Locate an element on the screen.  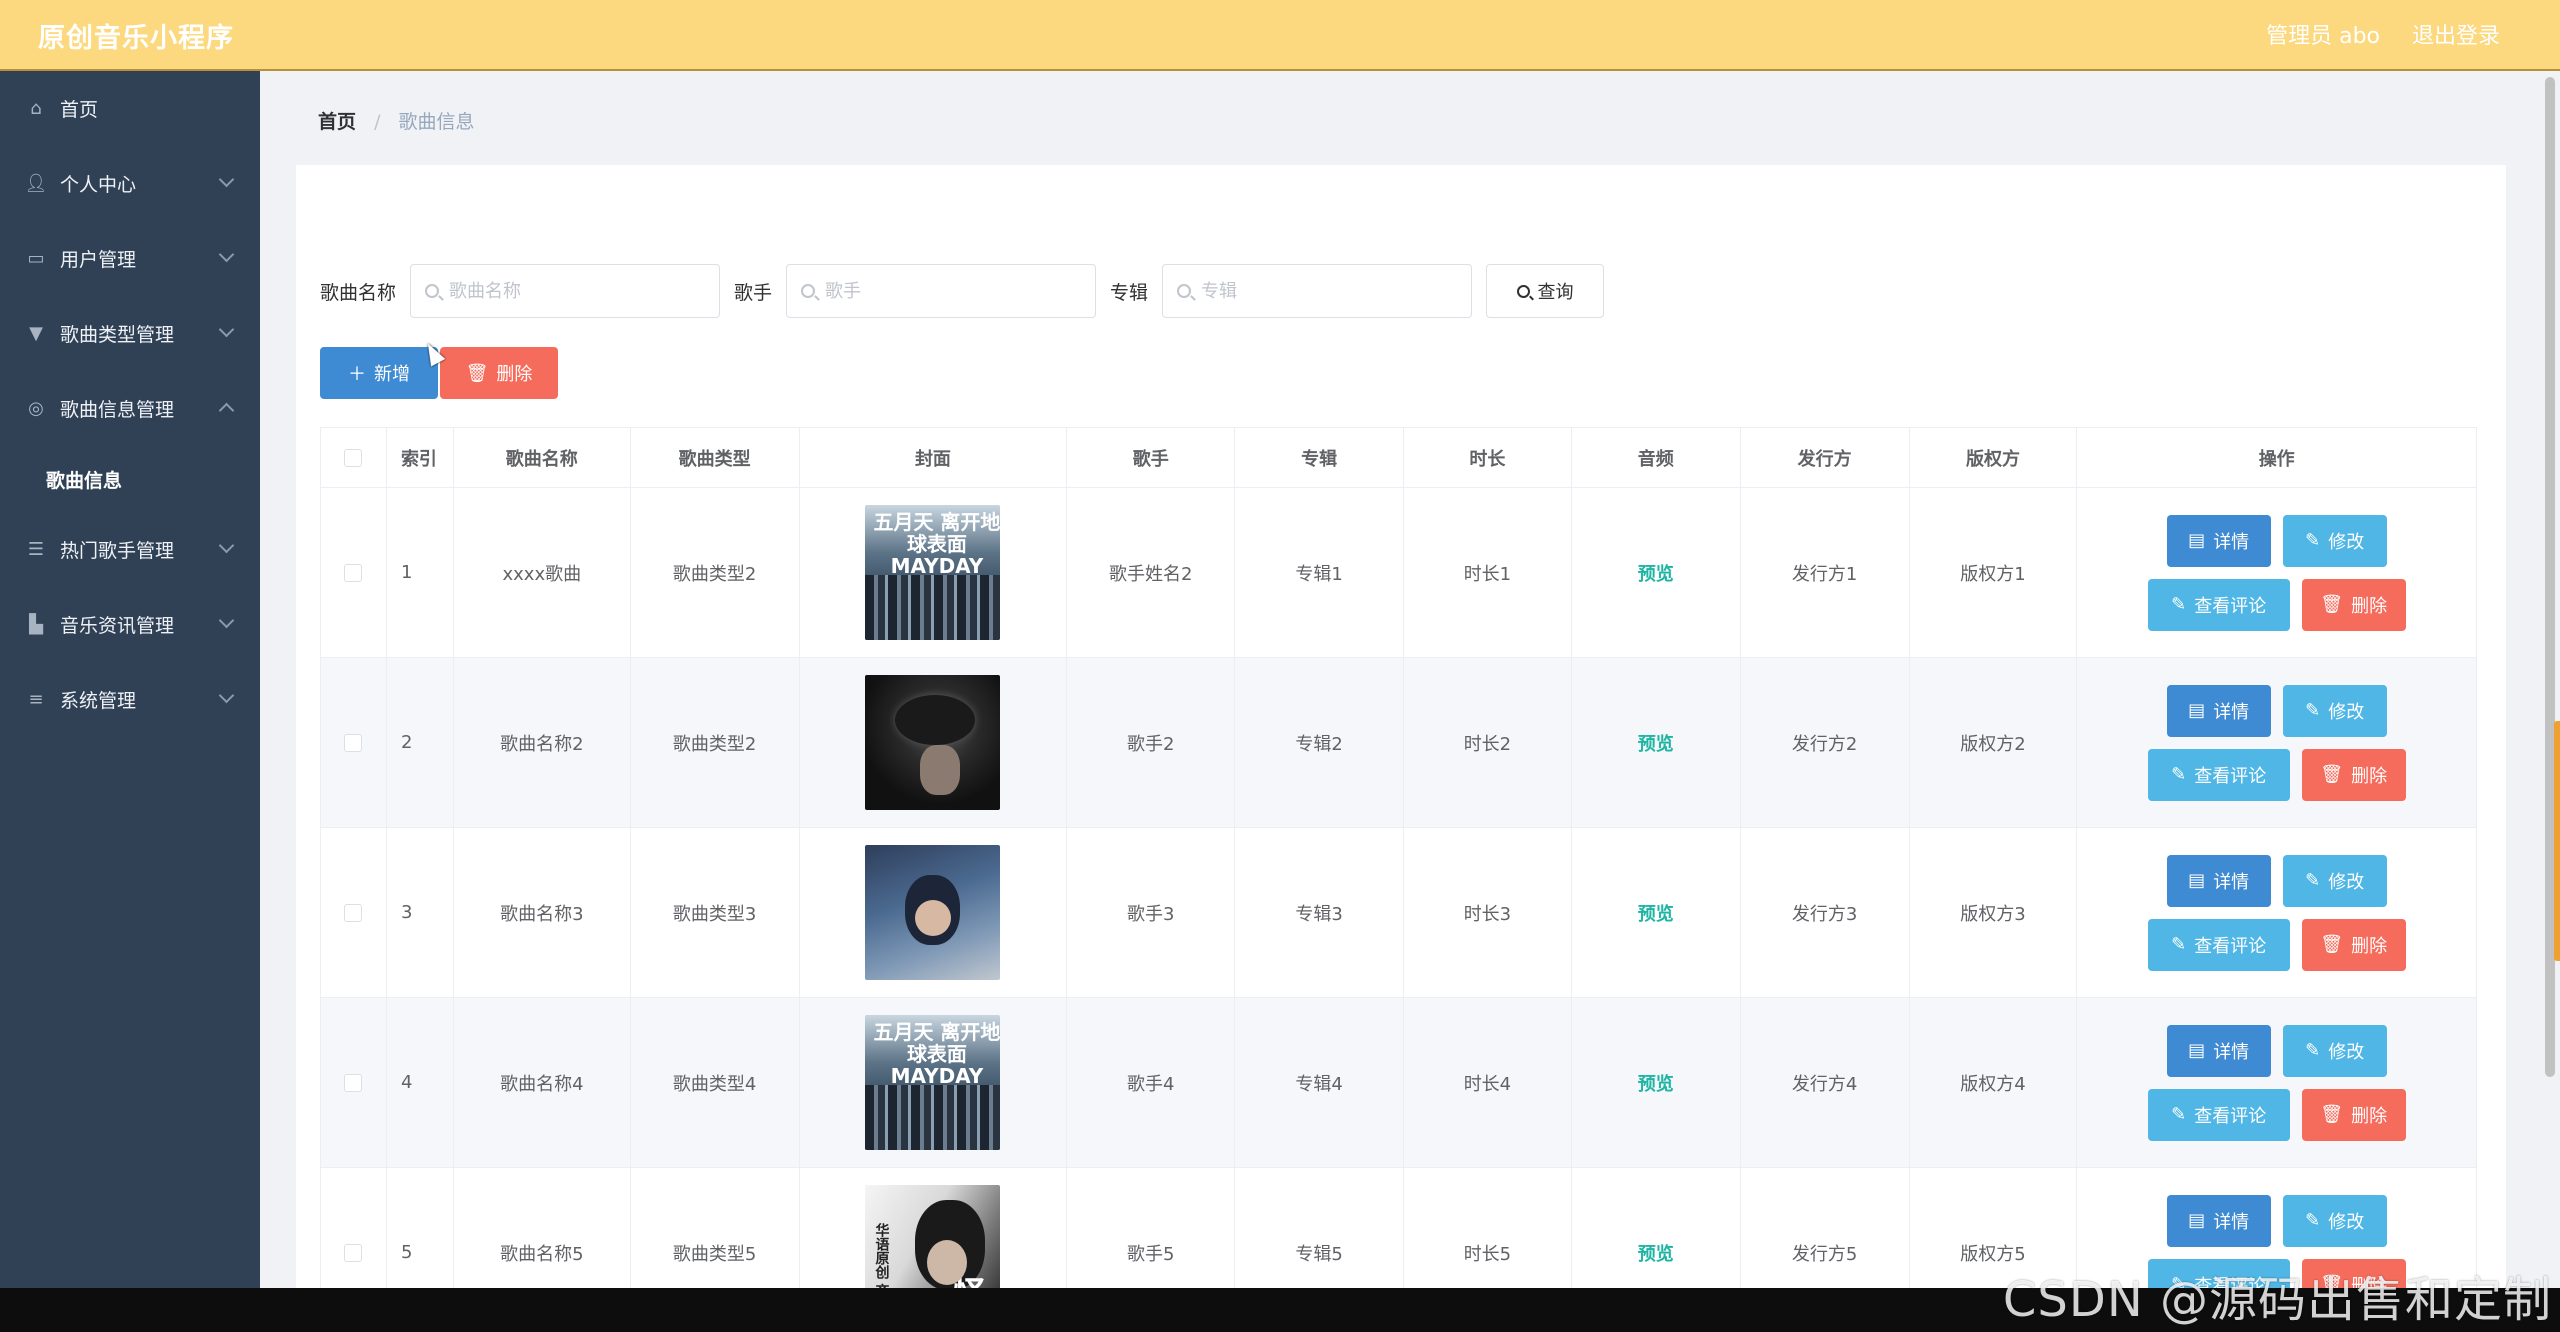
sidebar-item-song-types: ▼ 歌曲类型管理 is located at coordinates (130, 333).